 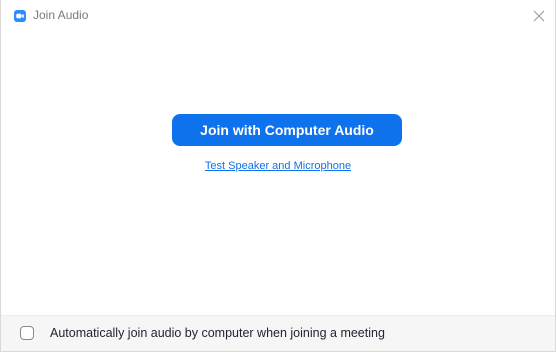 I want to click on zoom-app-icon, so click(x=20, y=16).